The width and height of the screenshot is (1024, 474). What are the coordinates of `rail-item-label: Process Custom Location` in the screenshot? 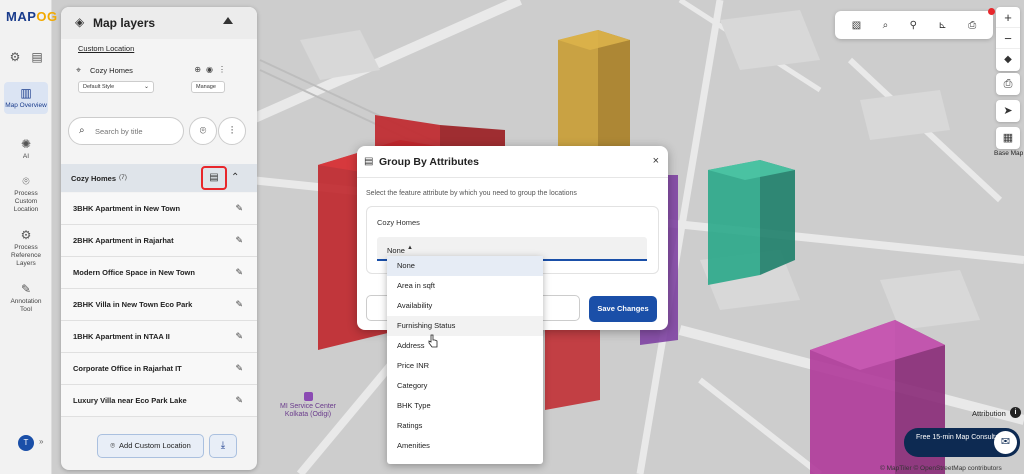 It's located at (26, 201).